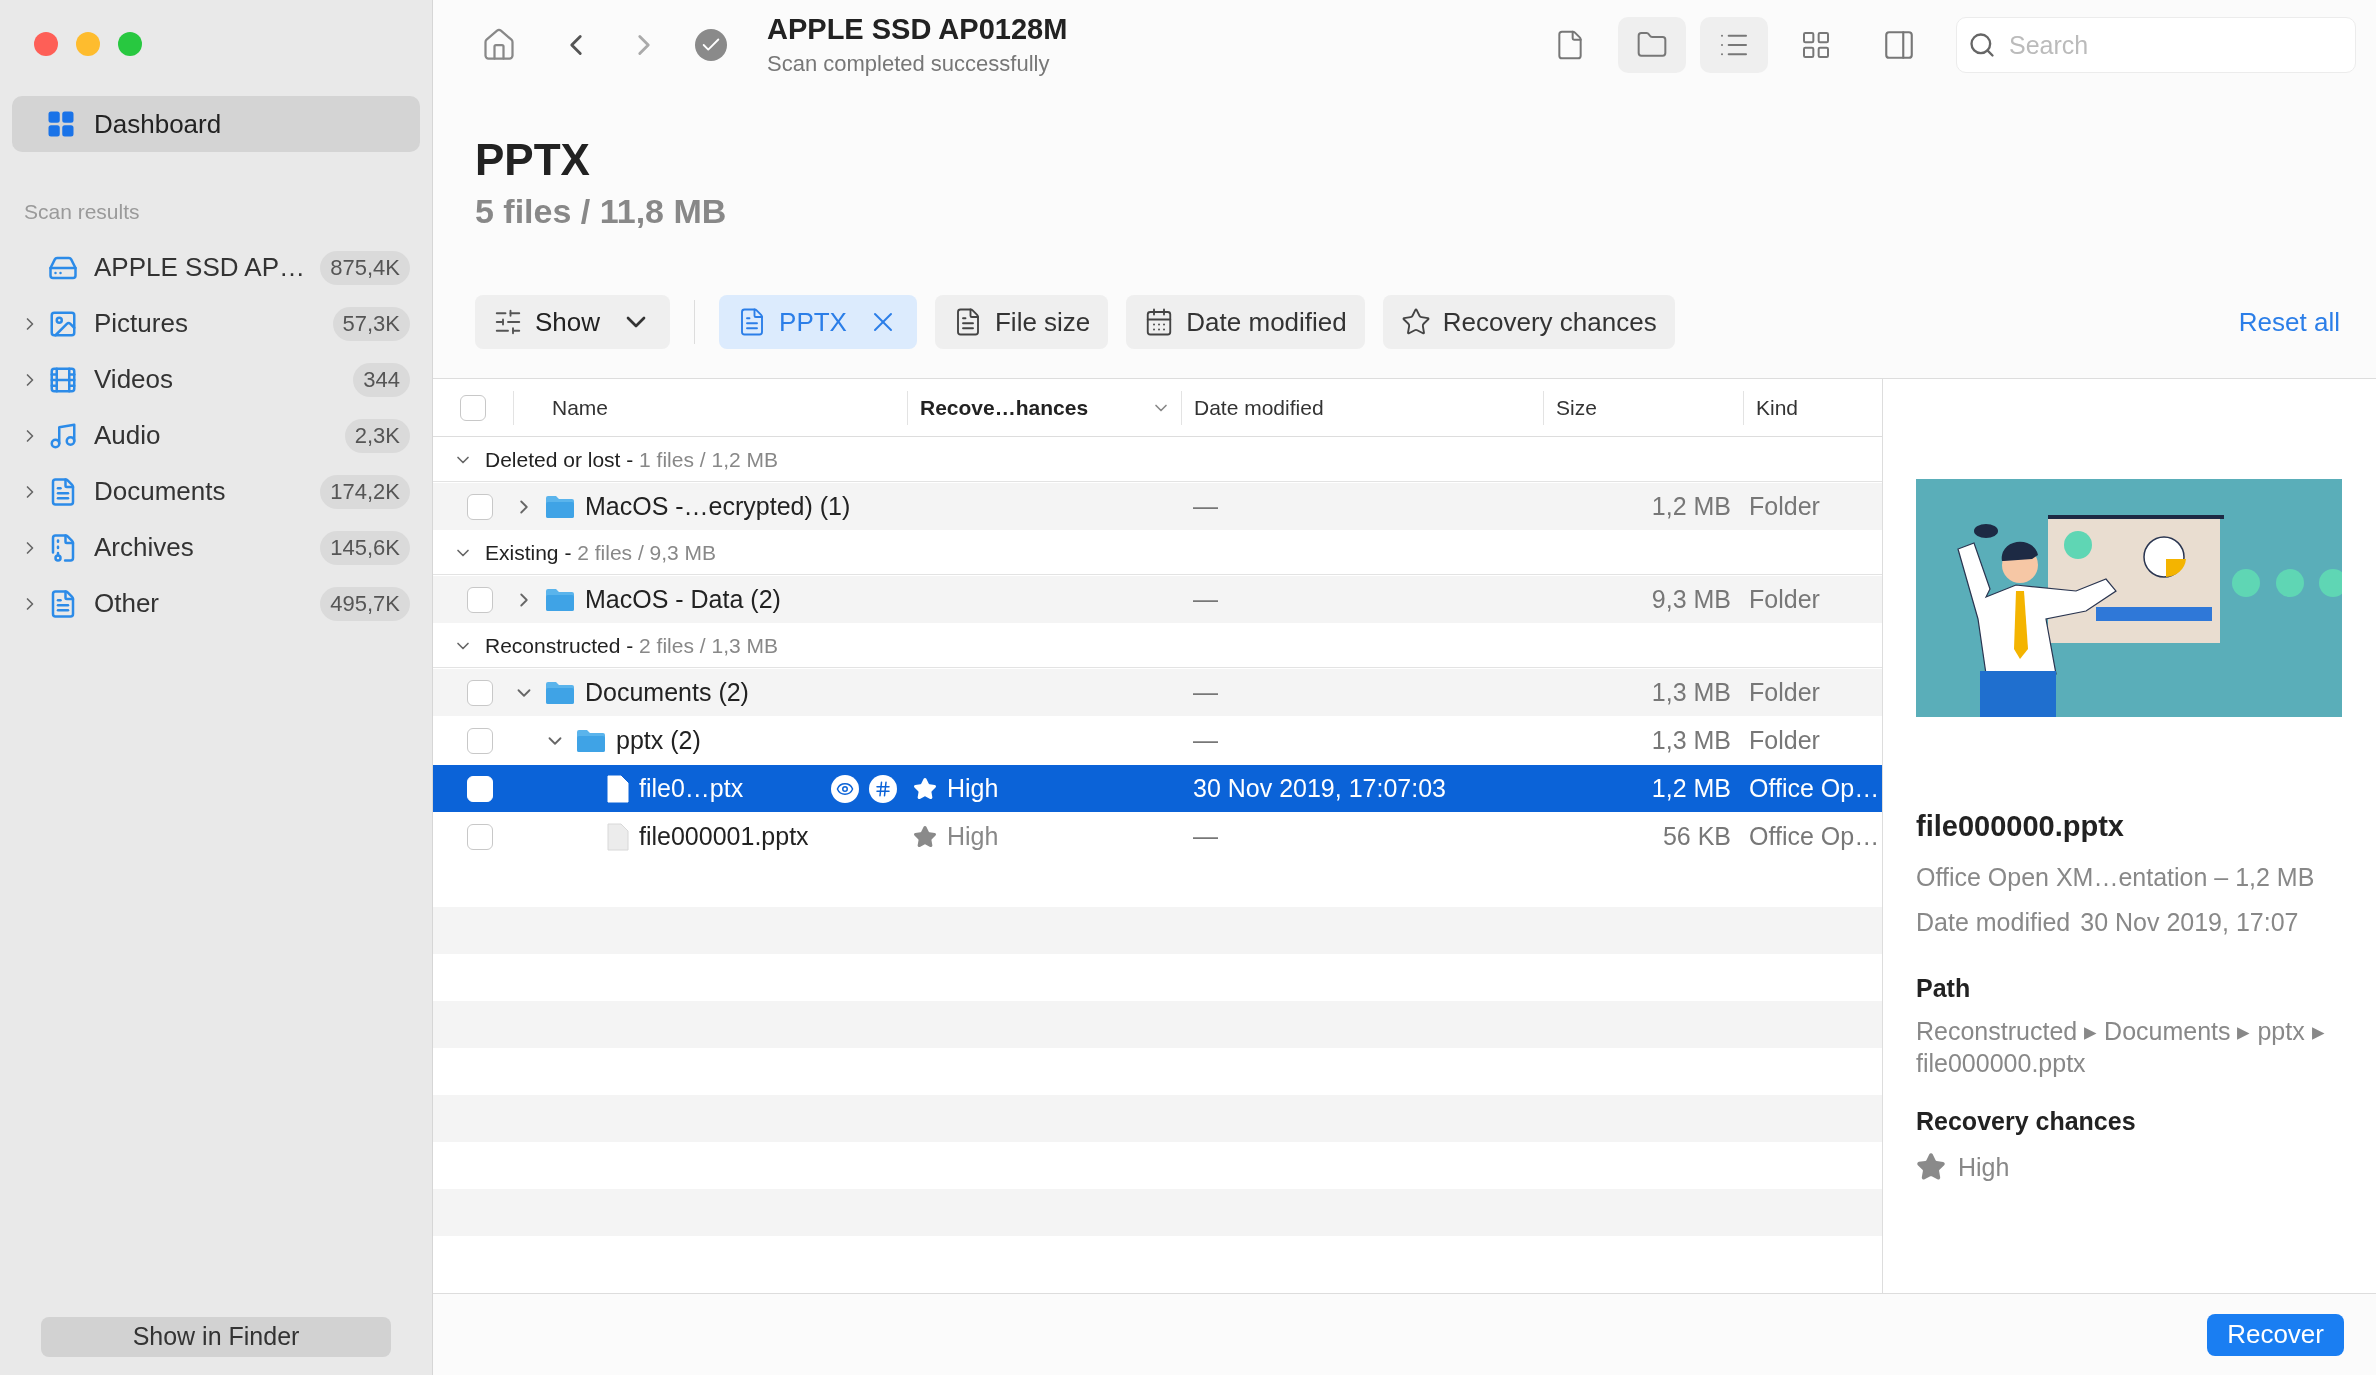  Describe the element at coordinates (1157, 553) in the screenshot. I see `group-header: Existing - 2 files / 9,3 MB` at that location.